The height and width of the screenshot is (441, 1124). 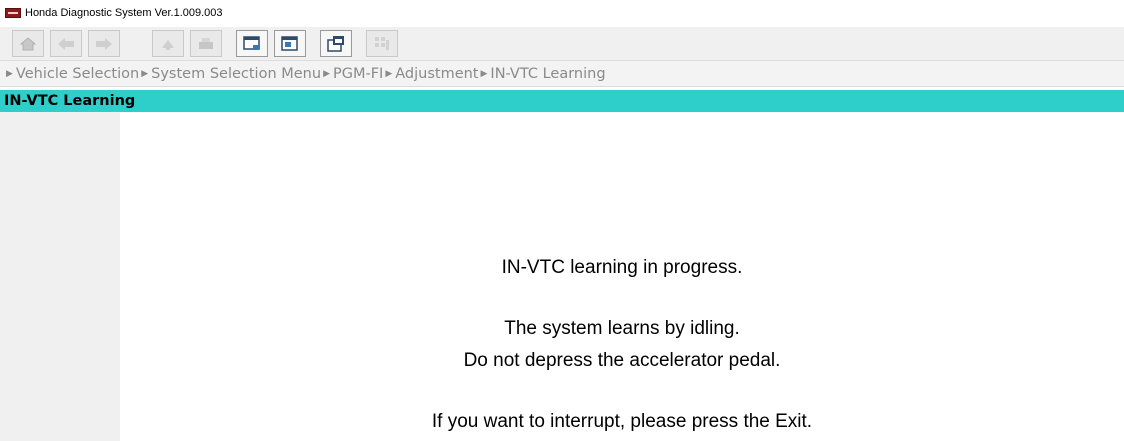 I want to click on breadcrumb-item: System Selection Menu, so click(x=236, y=74).